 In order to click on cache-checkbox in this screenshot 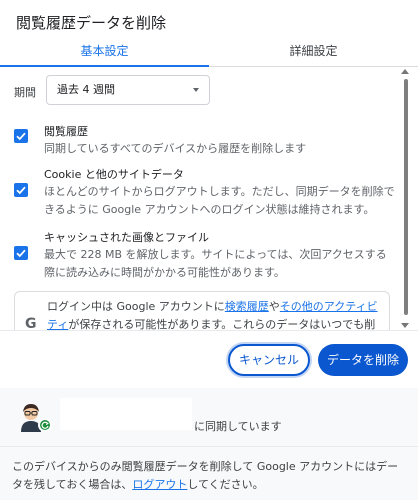, I will do `click(21, 253)`.